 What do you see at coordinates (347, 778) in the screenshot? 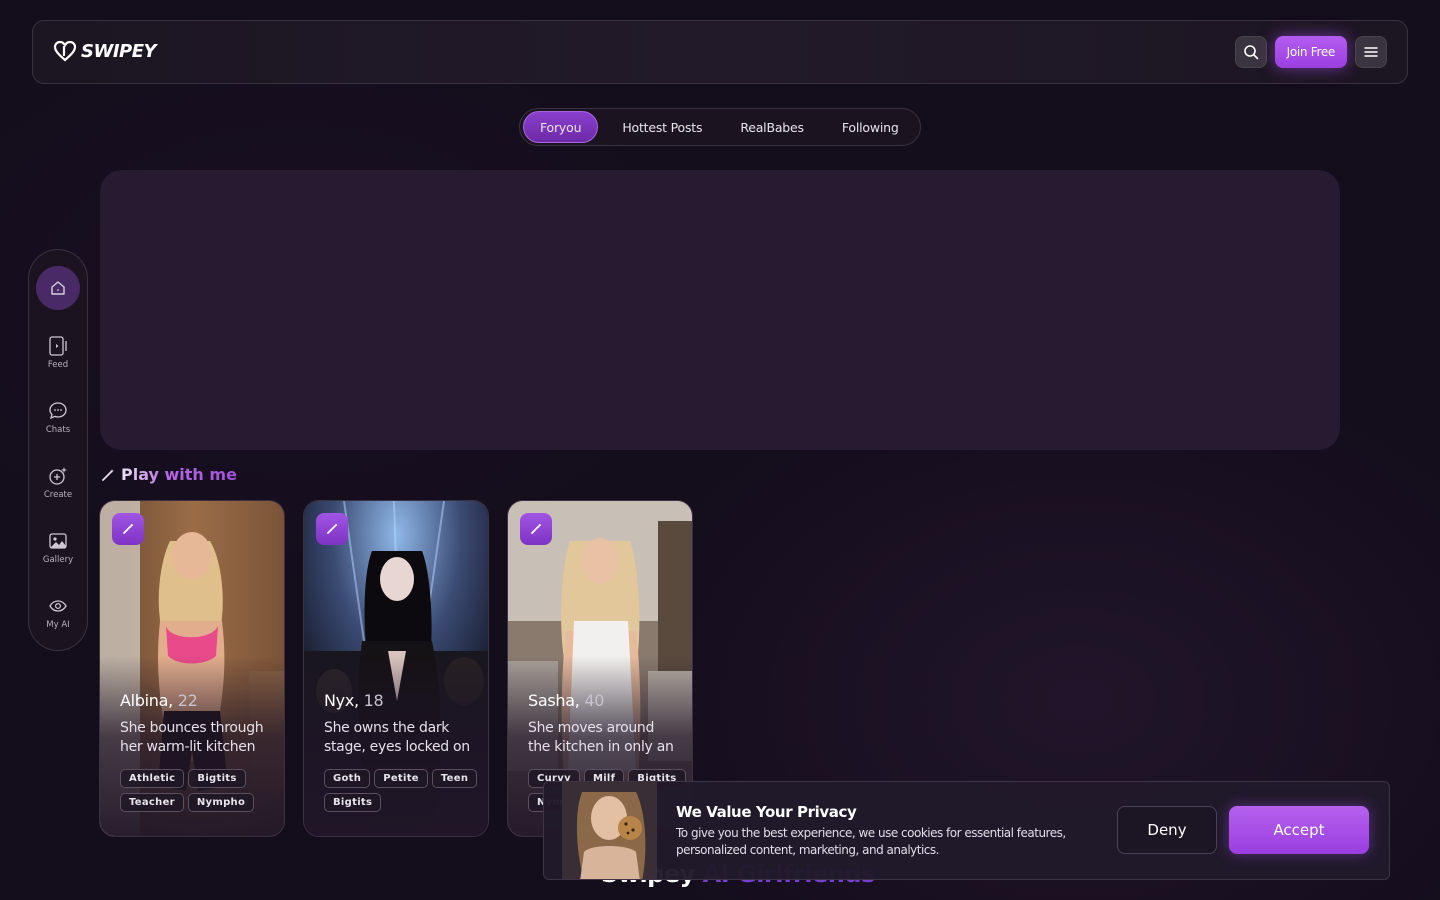
I see `tag: Goth` at bounding box center [347, 778].